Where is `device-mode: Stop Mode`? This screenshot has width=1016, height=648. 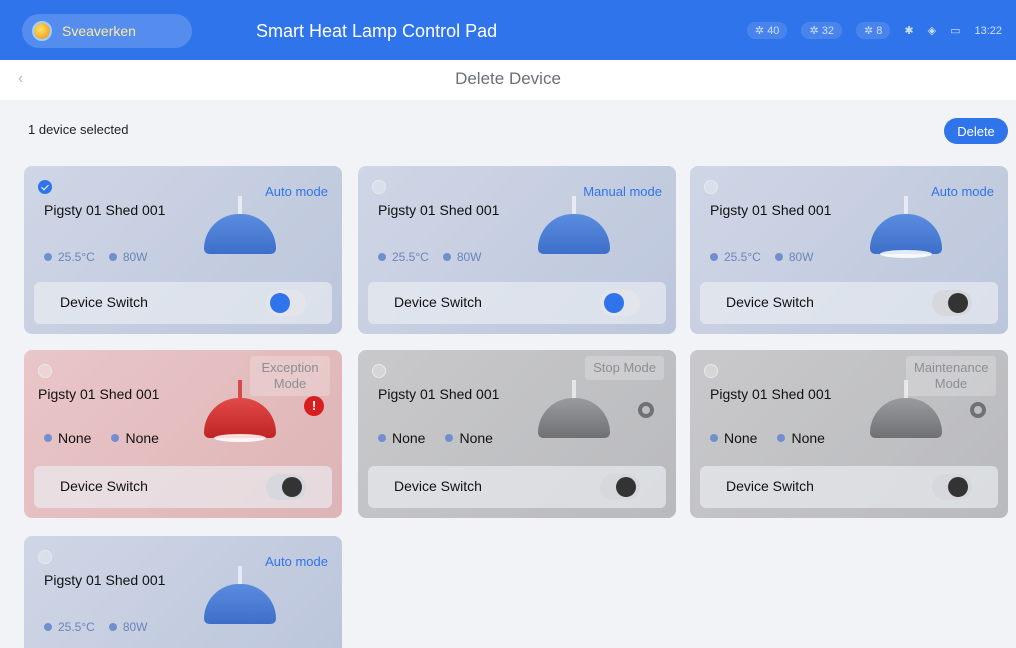 device-mode: Stop Mode is located at coordinates (624, 368).